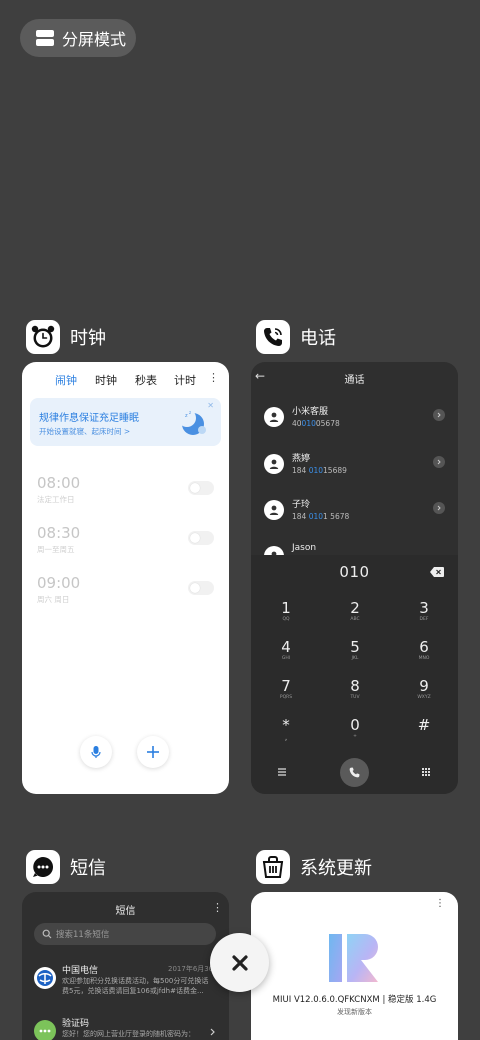  What do you see at coordinates (286, 689) in the screenshot?
I see `dial-key-7: 7 PQRS` at bounding box center [286, 689].